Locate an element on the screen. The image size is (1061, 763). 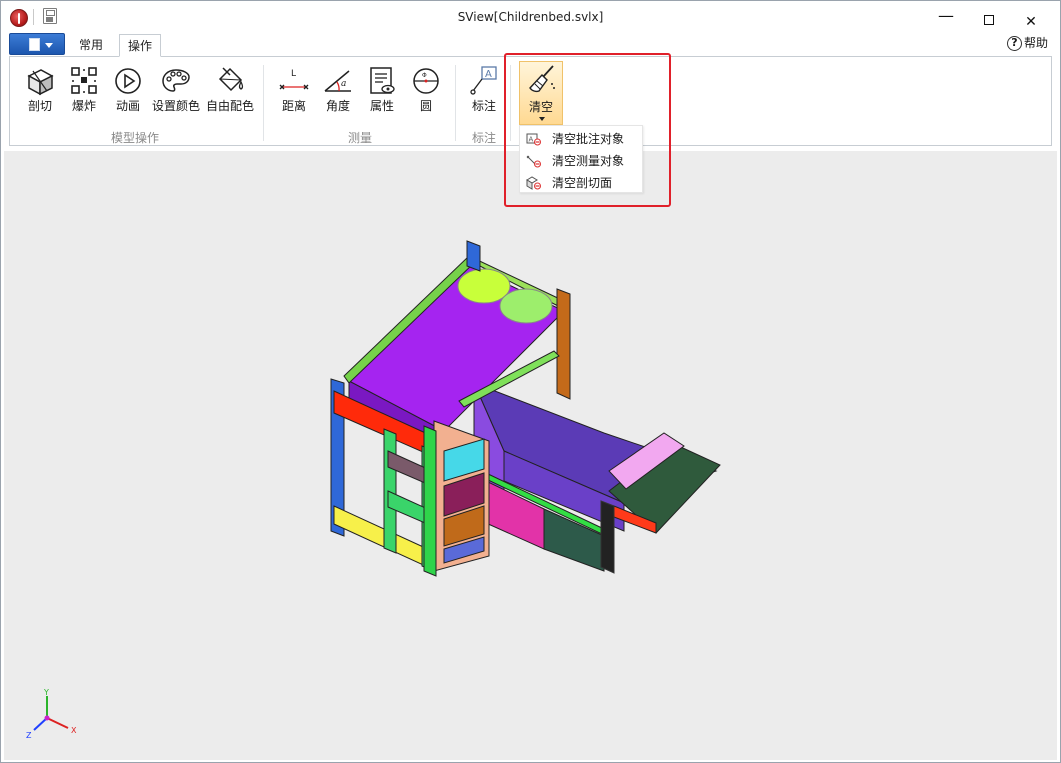
clear-dropdown-menu: A 清空批注对象 清空测量对象 清空剖切面 is located at coordinates (581, 159).